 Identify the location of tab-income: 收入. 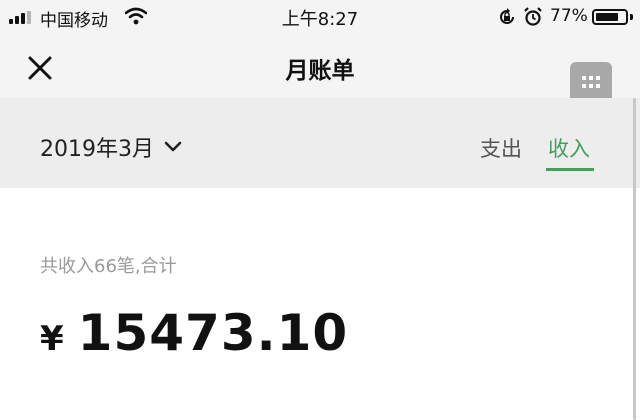
(569, 148).